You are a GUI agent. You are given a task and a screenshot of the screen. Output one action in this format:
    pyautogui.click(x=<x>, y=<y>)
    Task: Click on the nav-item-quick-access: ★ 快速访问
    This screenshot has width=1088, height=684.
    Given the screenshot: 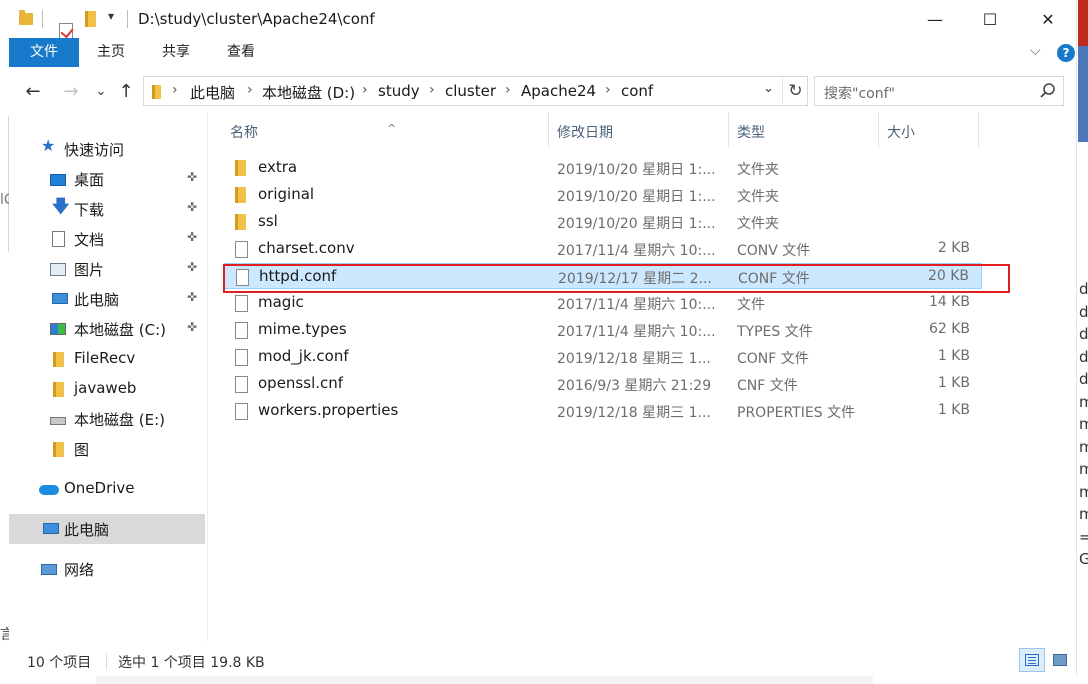 What is the action you would take?
    pyautogui.click(x=107, y=149)
    